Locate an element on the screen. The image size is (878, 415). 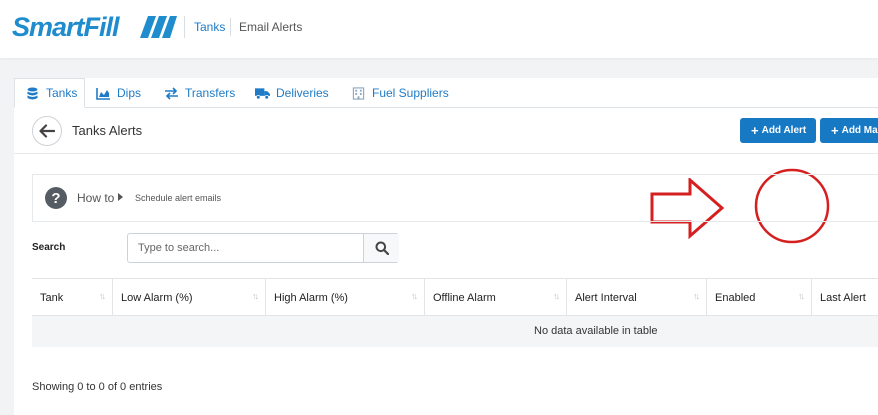
tab-transfers: Transfers is located at coordinates (199, 93).